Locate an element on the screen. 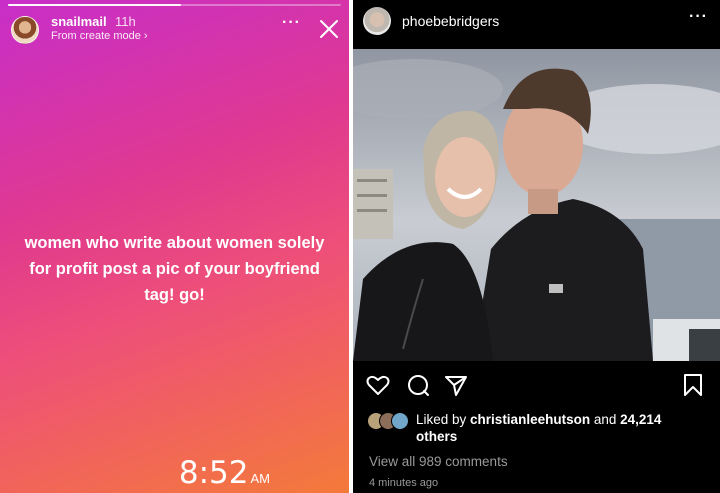 Image resolution: width=720 pixels, height=493 pixels. story-clock: 8:52 AM is located at coordinates (135, 473).